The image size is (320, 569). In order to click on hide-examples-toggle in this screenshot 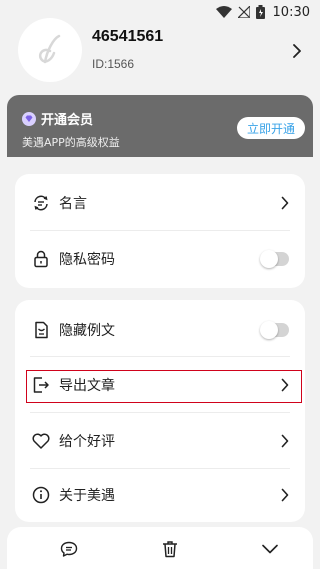, I will do `click(274, 330)`.